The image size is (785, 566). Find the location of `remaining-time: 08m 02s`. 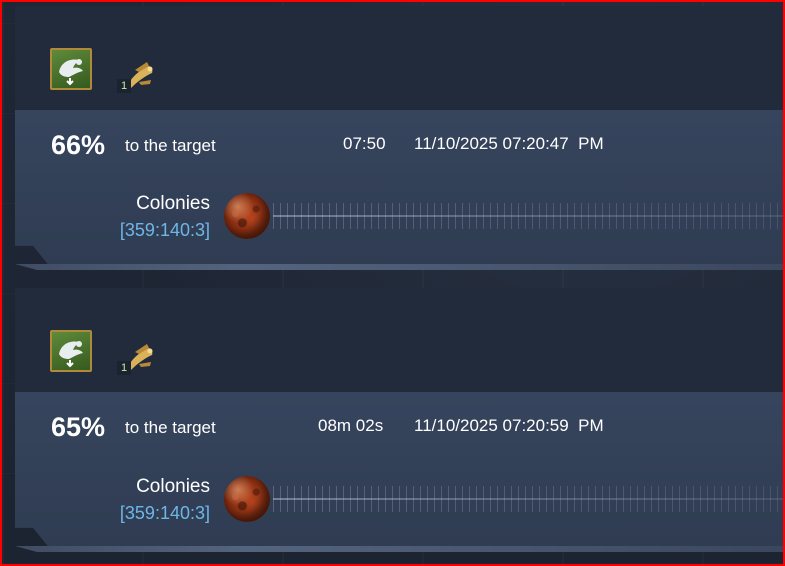

remaining-time: 08m 02s is located at coordinates (351, 425).